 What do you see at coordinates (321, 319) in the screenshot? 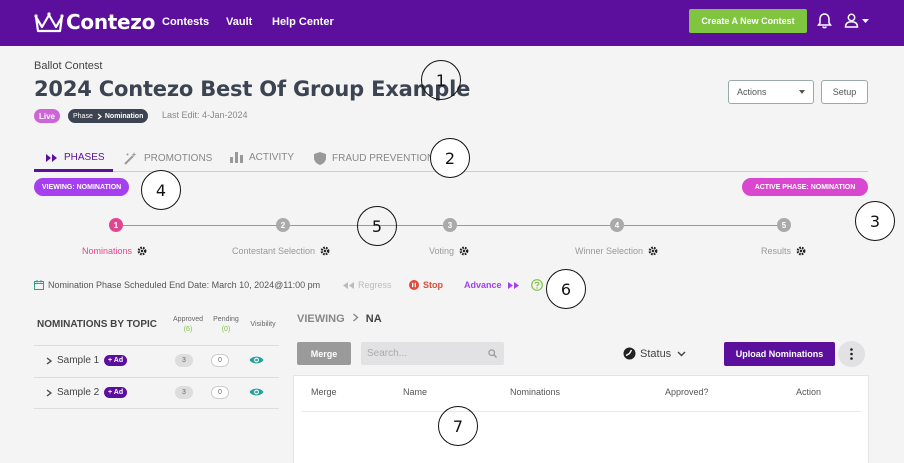
I see `viewing-label: VIEWING` at bounding box center [321, 319].